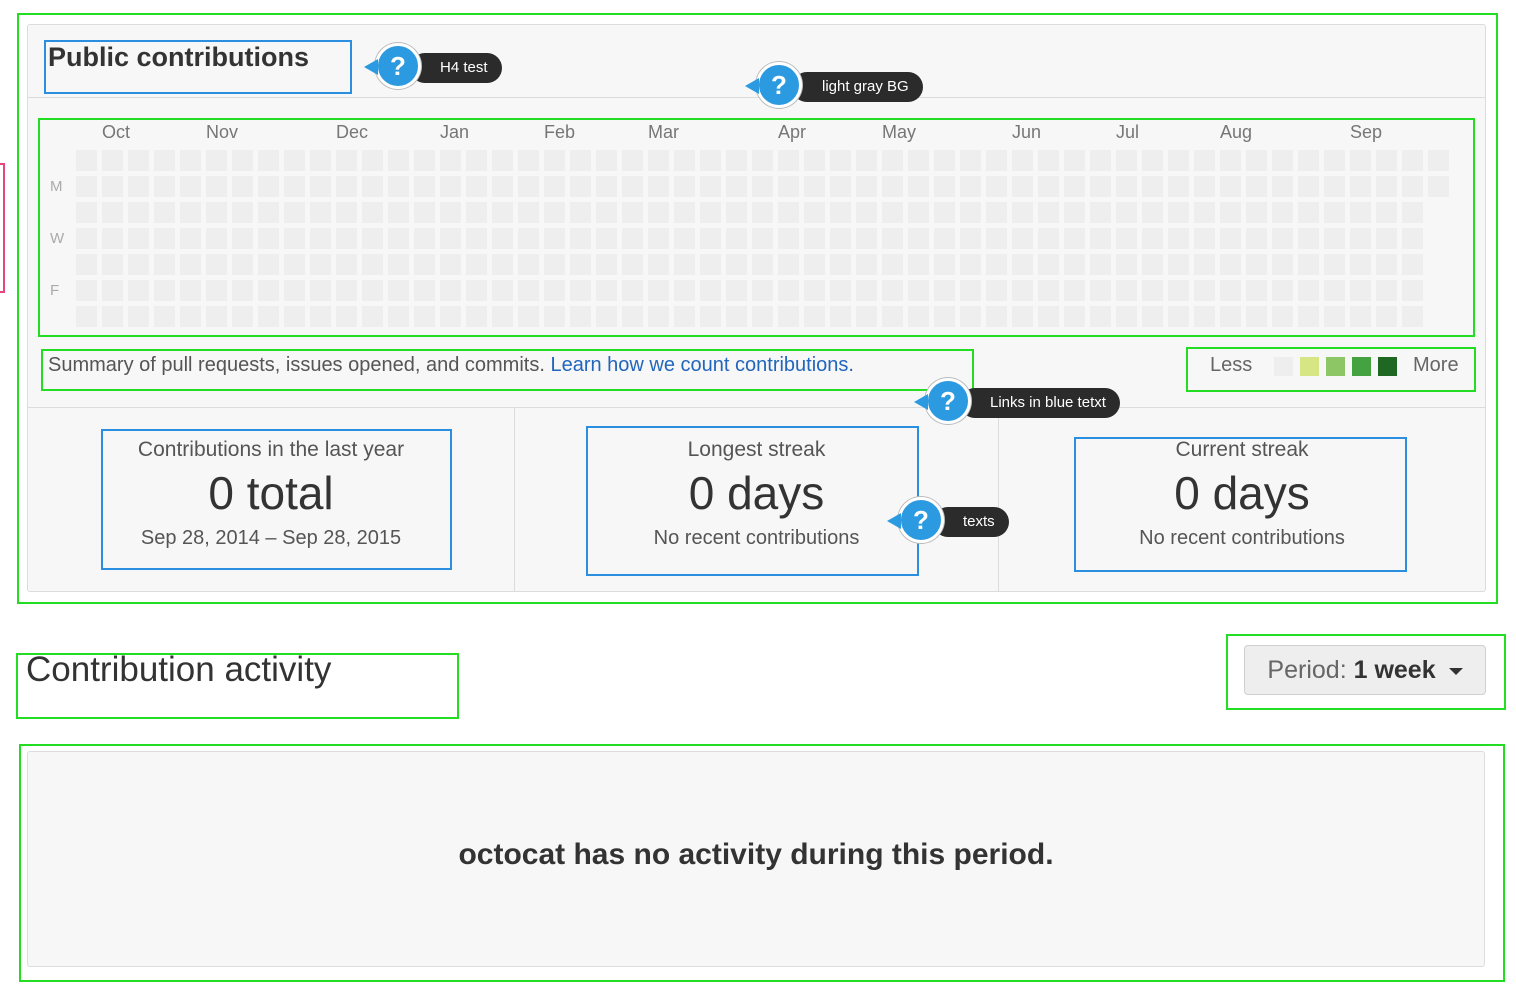 The height and width of the screenshot is (1006, 1516). Describe the element at coordinates (198, 67) in the screenshot. I see `title-highlight` at that location.